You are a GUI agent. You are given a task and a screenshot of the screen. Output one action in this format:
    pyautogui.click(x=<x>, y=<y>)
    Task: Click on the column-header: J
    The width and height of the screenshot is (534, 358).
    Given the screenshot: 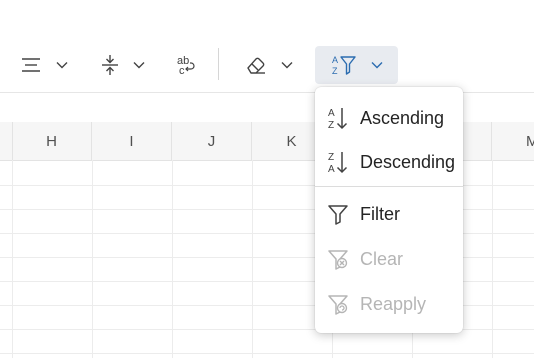 What is the action you would take?
    pyautogui.click(x=212, y=141)
    